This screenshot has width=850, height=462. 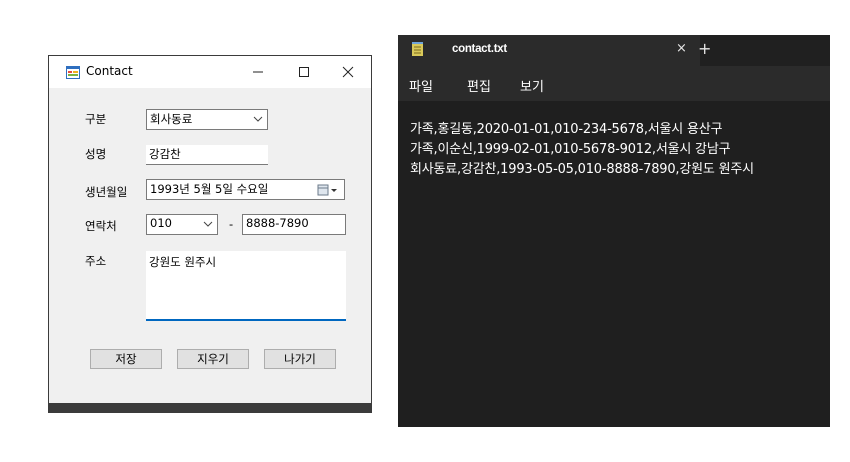 What do you see at coordinates (101, 226) in the screenshot?
I see `phone-label: 연락처` at bounding box center [101, 226].